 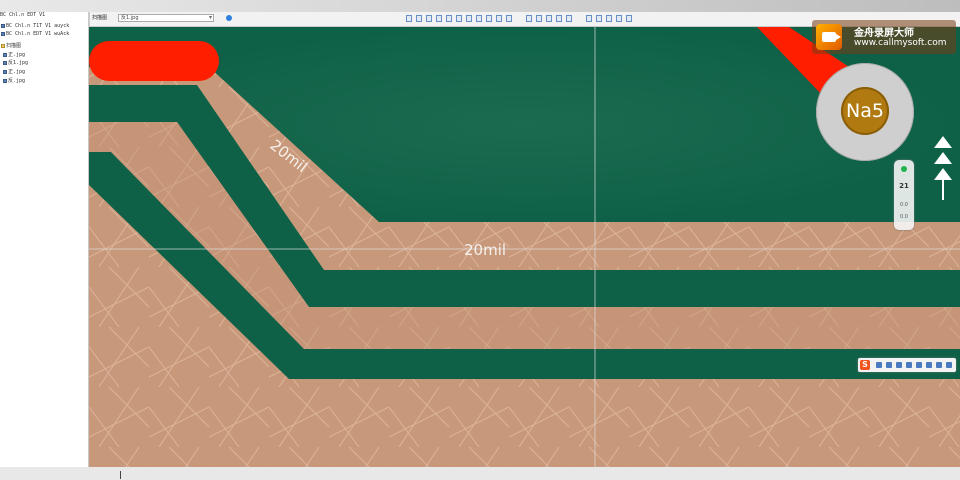 I want to click on check-icon, so click(x=904, y=169).